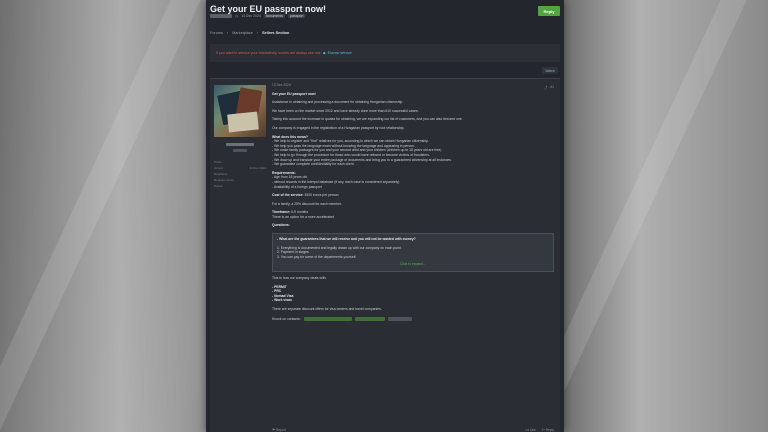  What do you see at coordinates (279, 430) in the screenshot?
I see `report-link: ⚑ Report` at bounding box center [279, 430].